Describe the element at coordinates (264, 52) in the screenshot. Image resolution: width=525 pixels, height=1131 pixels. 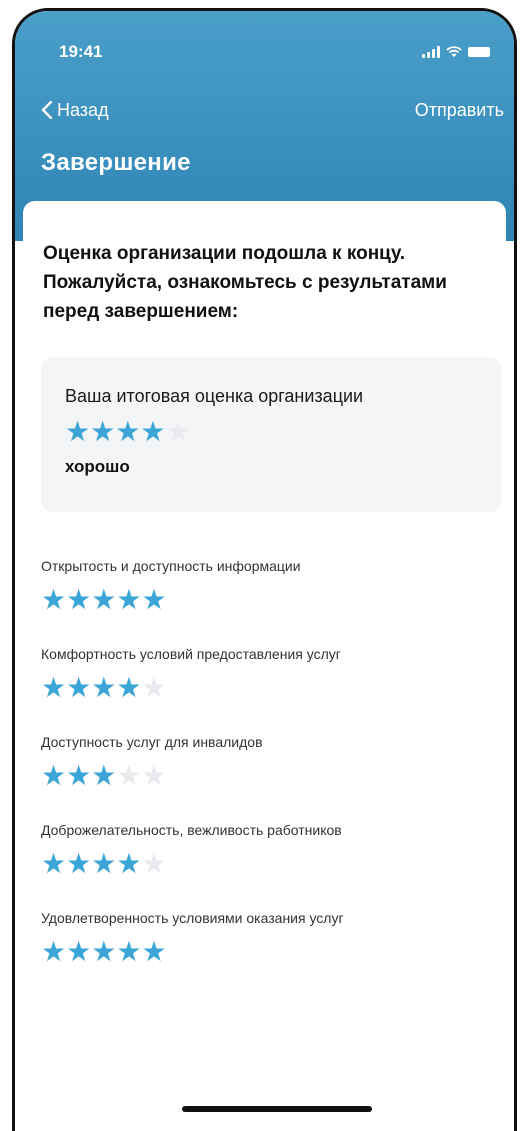
I see `status-bar: 19:41` at that location.